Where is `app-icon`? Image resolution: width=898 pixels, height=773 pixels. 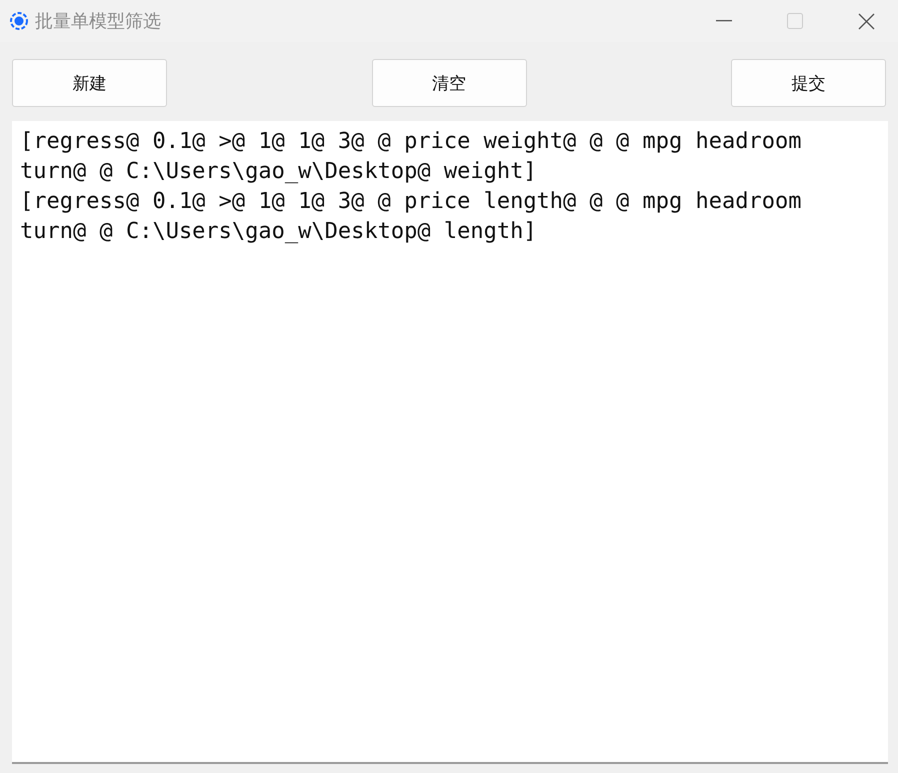 app-icon is located at coordinates (19, 21).